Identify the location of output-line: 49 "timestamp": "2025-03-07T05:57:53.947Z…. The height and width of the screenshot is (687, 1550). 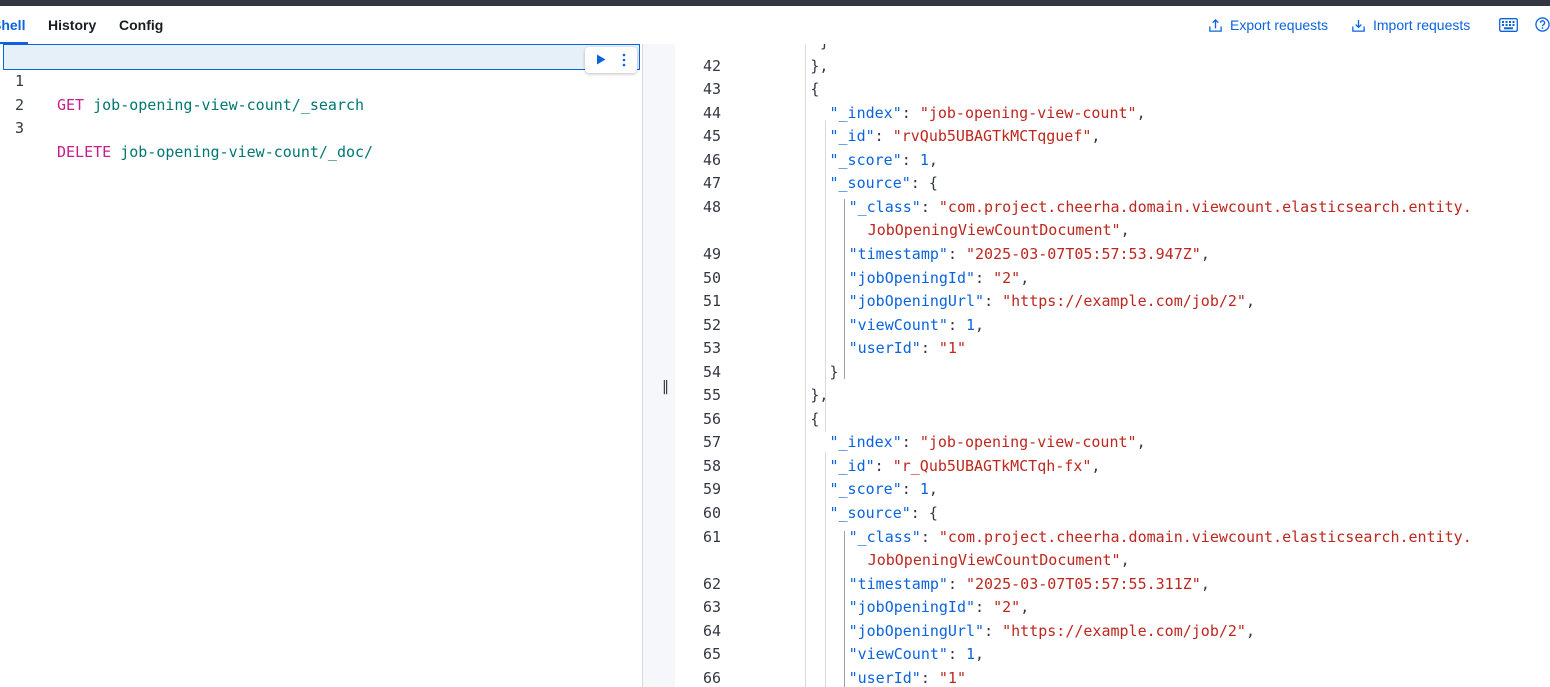
(1112, 254).